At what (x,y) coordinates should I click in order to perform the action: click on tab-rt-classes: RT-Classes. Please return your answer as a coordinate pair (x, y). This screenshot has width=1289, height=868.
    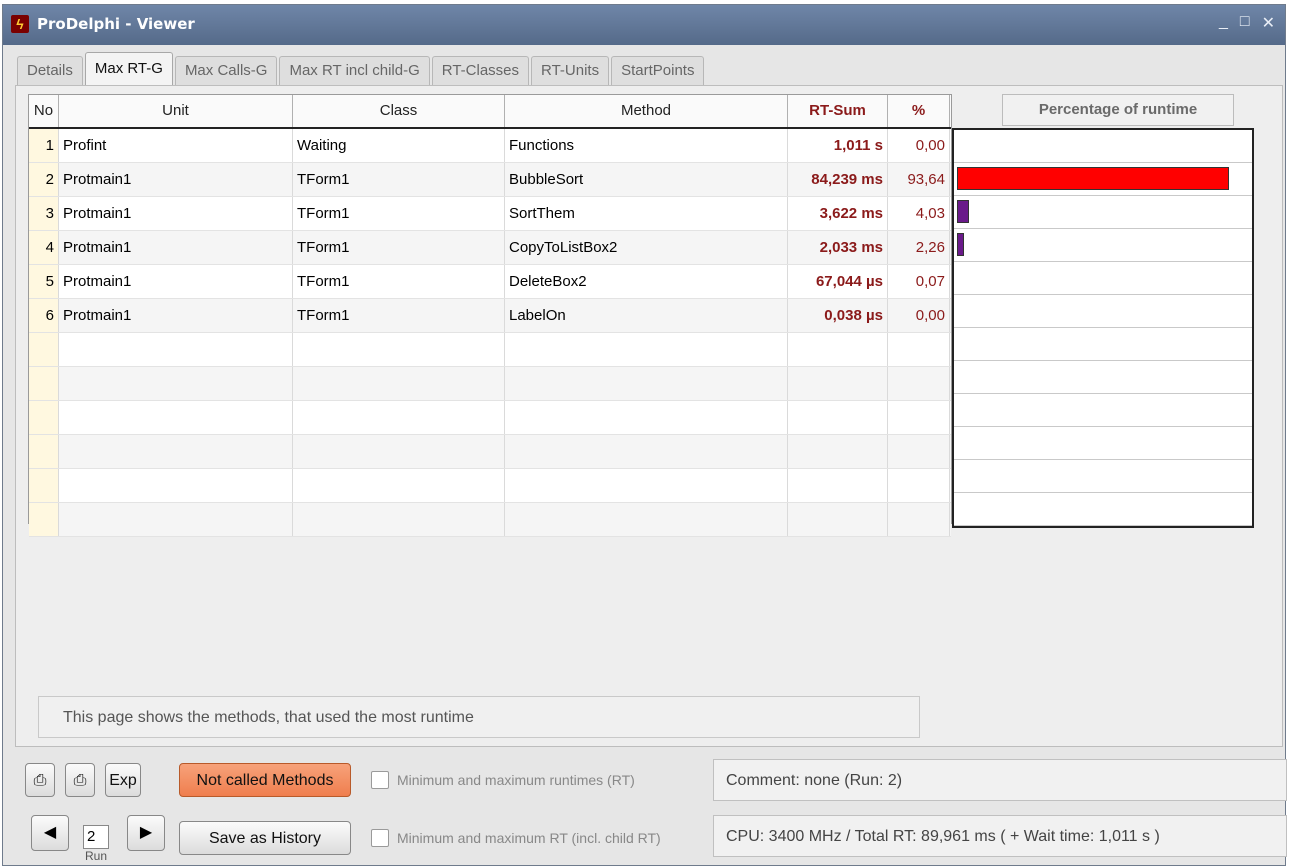
    Looking at the image, I should click on (480, 70).